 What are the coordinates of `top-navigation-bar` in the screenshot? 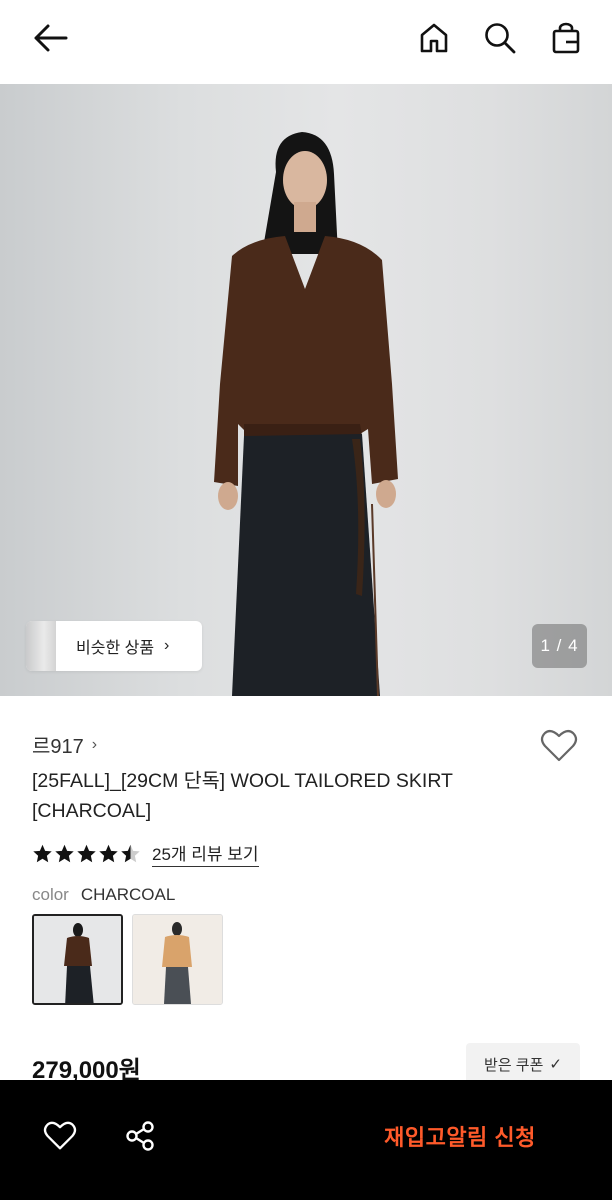 It's located at (306, 42).